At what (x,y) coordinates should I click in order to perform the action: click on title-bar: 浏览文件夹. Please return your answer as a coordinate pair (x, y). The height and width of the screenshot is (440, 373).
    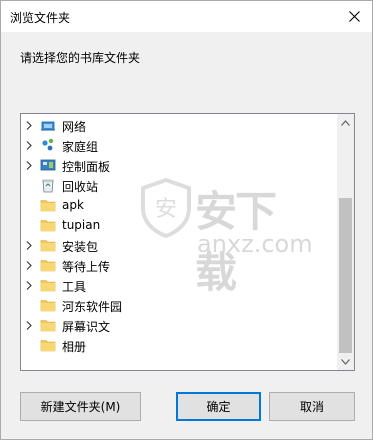
    Looking at the image, I should click on (186, 16).